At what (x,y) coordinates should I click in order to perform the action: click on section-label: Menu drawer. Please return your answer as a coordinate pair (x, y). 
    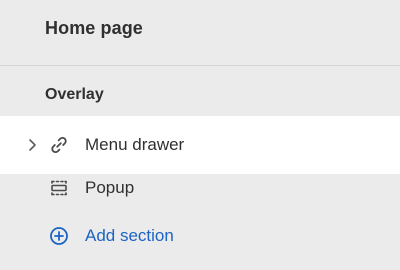
    Looking at the image, I should click on (135, 144).